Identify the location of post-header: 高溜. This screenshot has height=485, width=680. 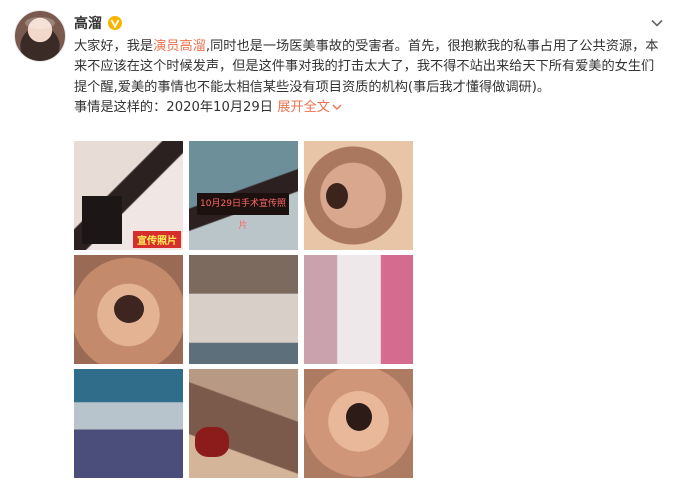
(98, 23).